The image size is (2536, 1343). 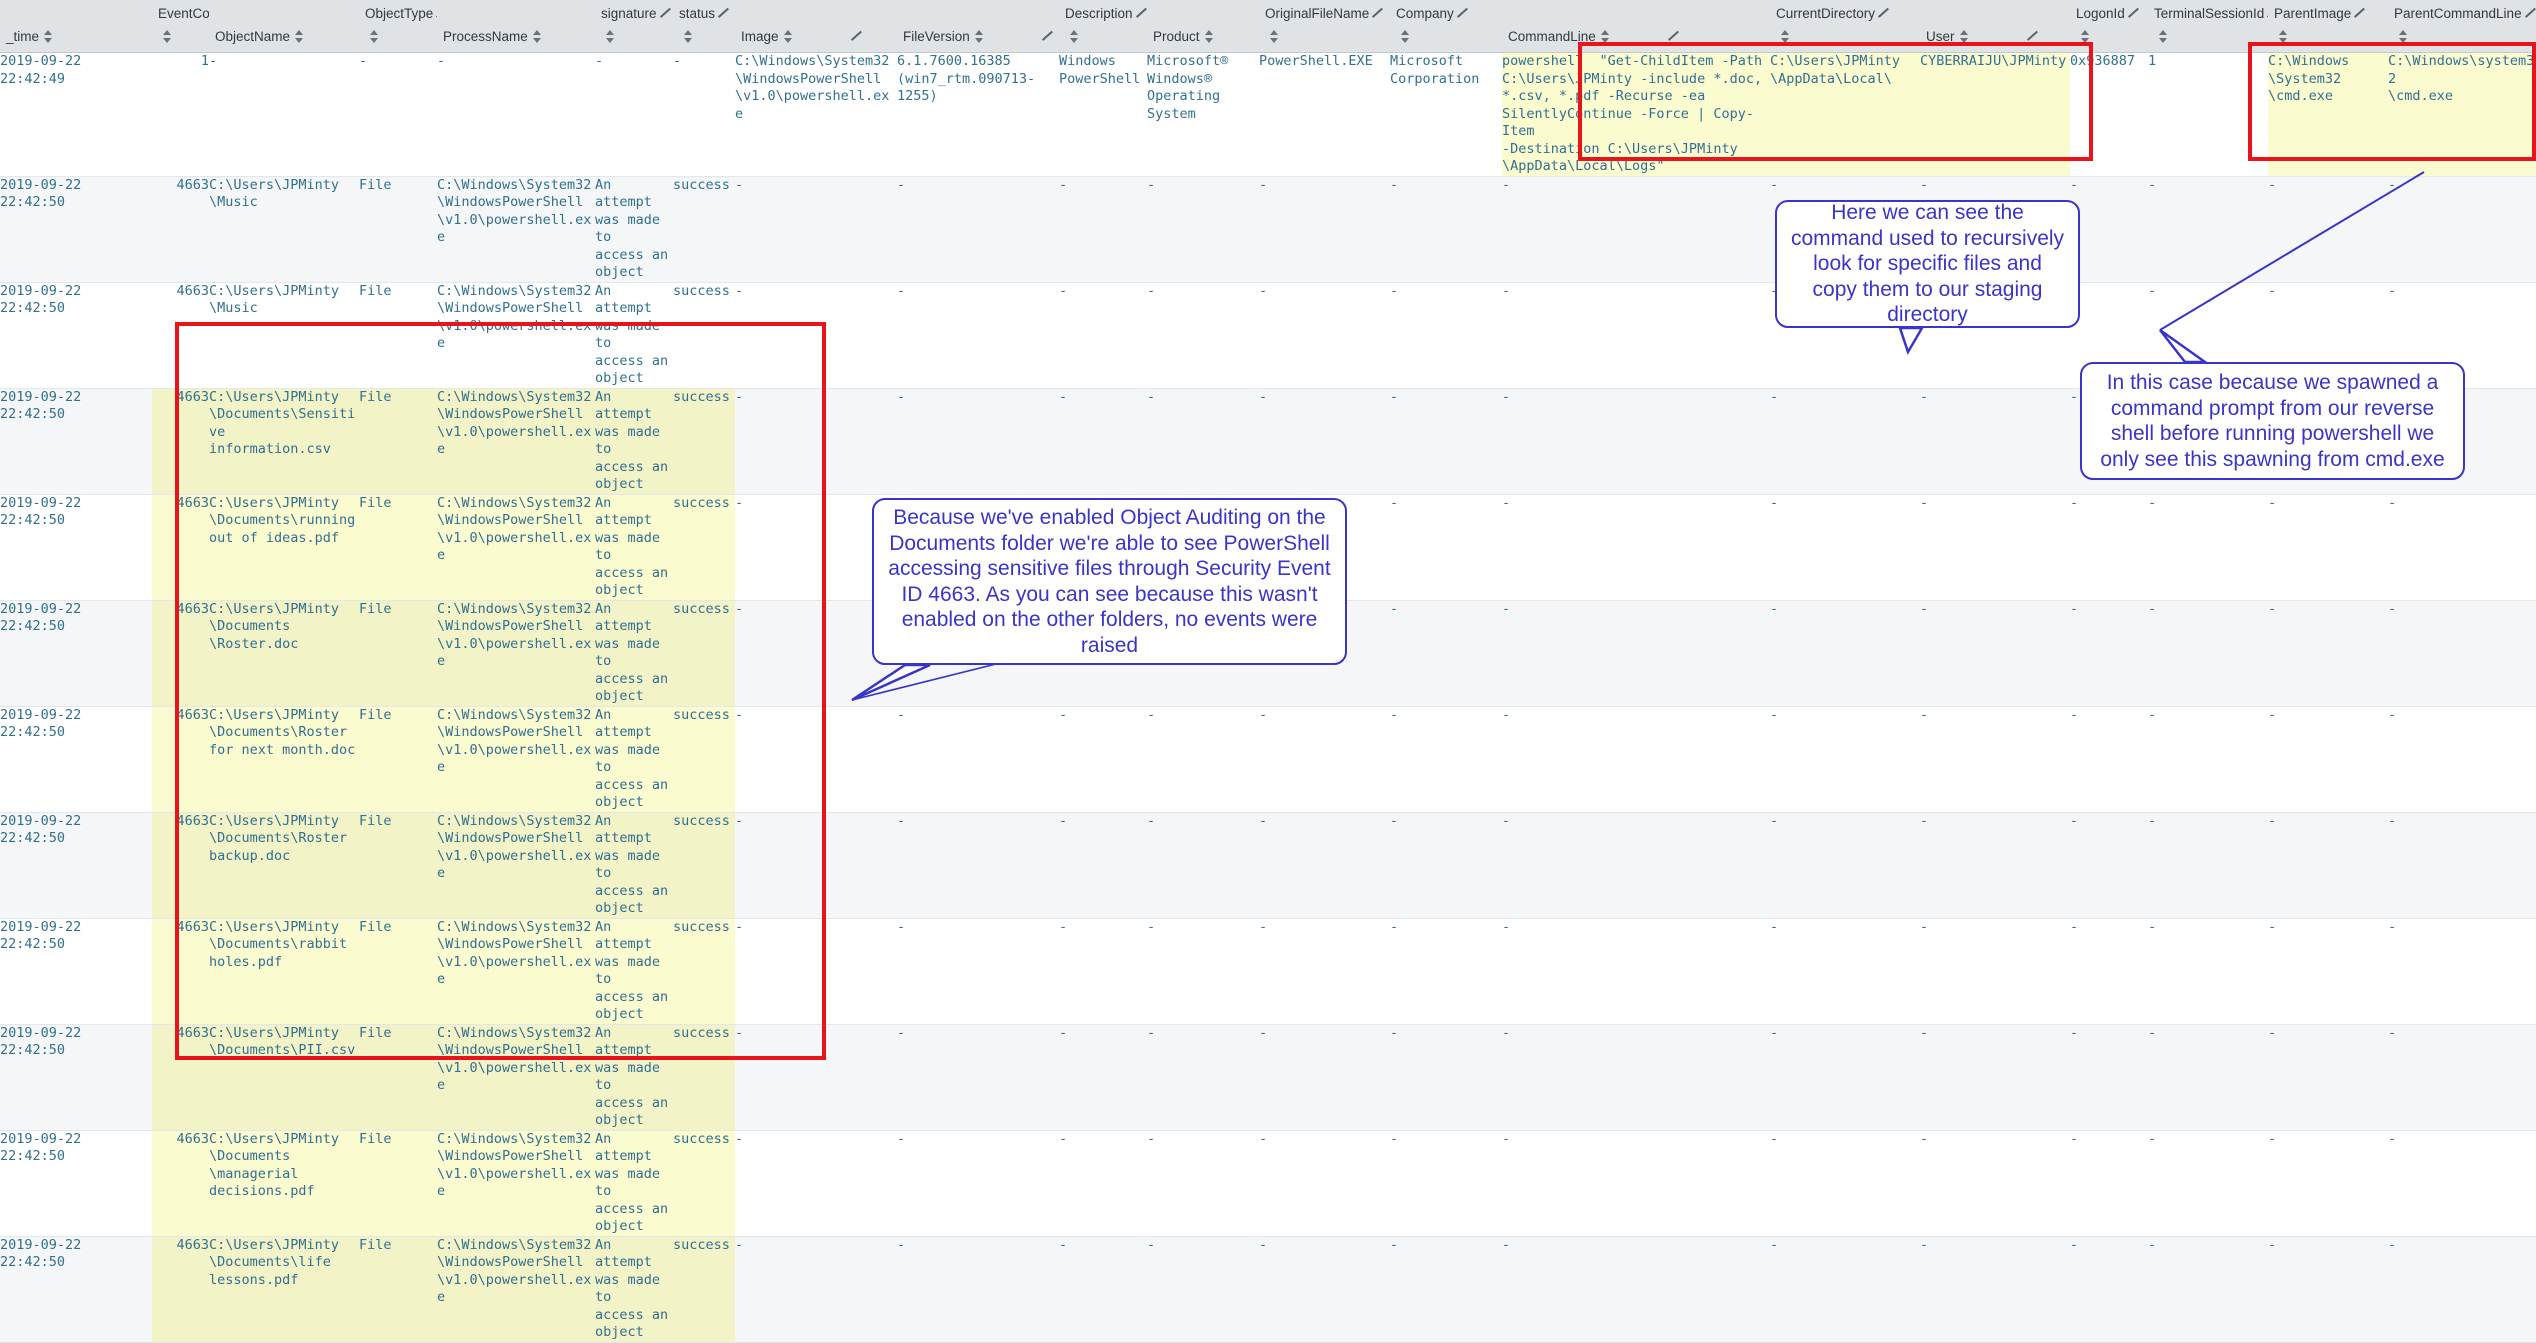 I want to click on column-header-description: Description, so click(x=1103, y=26).